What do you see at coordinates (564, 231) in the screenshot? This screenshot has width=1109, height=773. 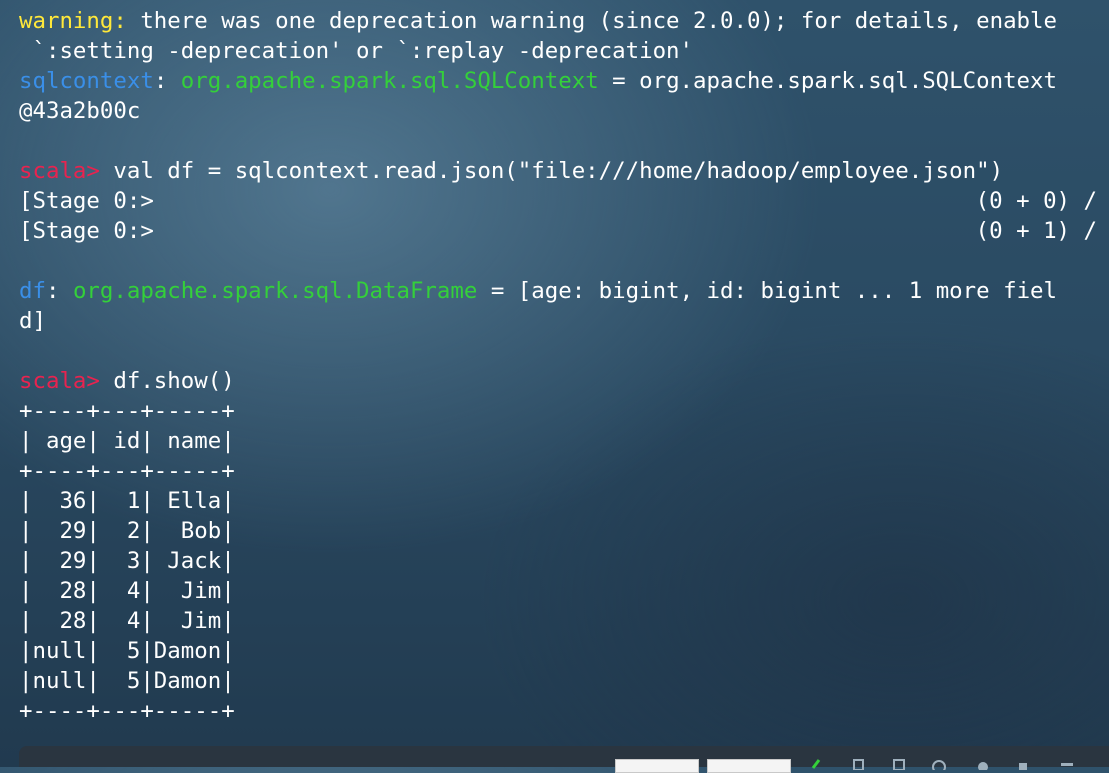 I see `stage-progress-2: [Stage 0:> (0 + 1) /` at bounding box center [564, 231].